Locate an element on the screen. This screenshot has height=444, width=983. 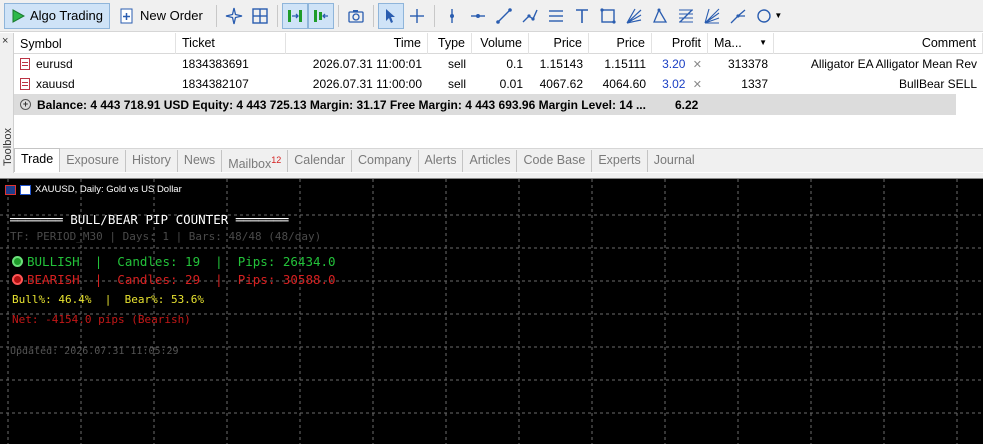
angle-line-button is located at coordinates (530, 16).